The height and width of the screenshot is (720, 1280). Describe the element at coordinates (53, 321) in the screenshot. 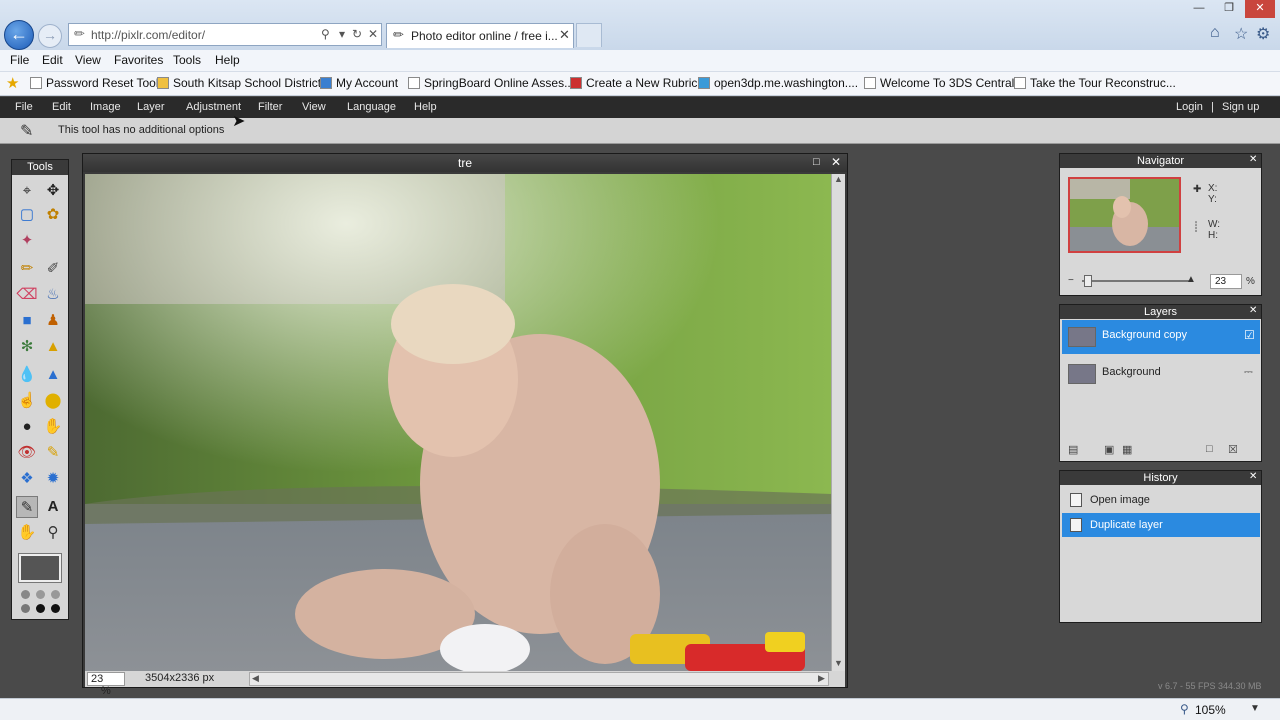

I see `clone-stamp-tool-icon: ♟` at that location.